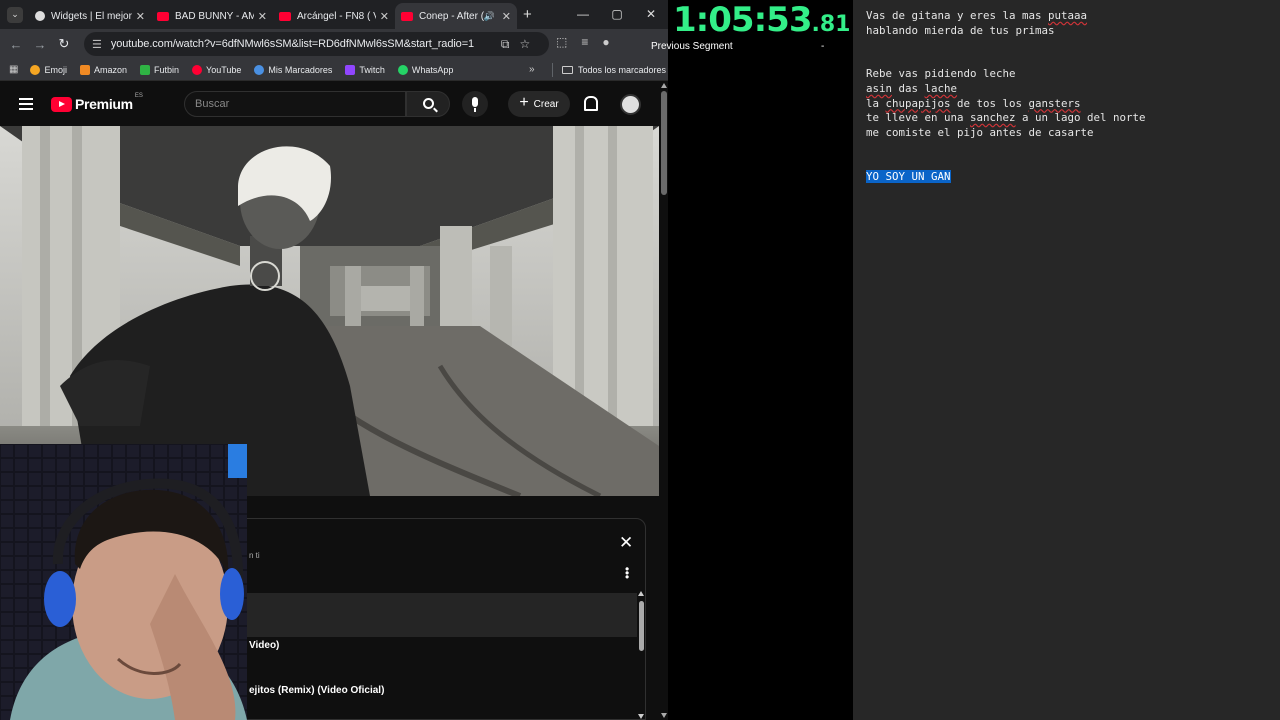 This screenshot has height=720, width=1280. I want to click on tab-bad-bunny: BAD BUNNY - AMO ✕, so click(212, 16).